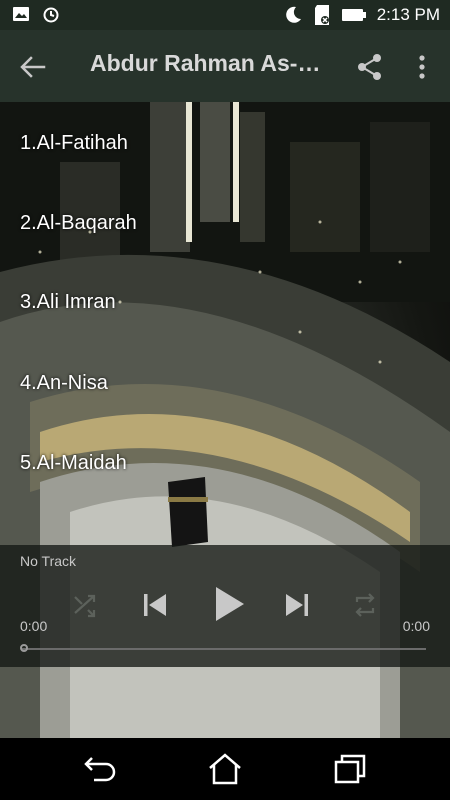 The width and height of the screenshot is (450, 800). I want to click on status-right-icons: 2:13 PM, so click(361, 15).